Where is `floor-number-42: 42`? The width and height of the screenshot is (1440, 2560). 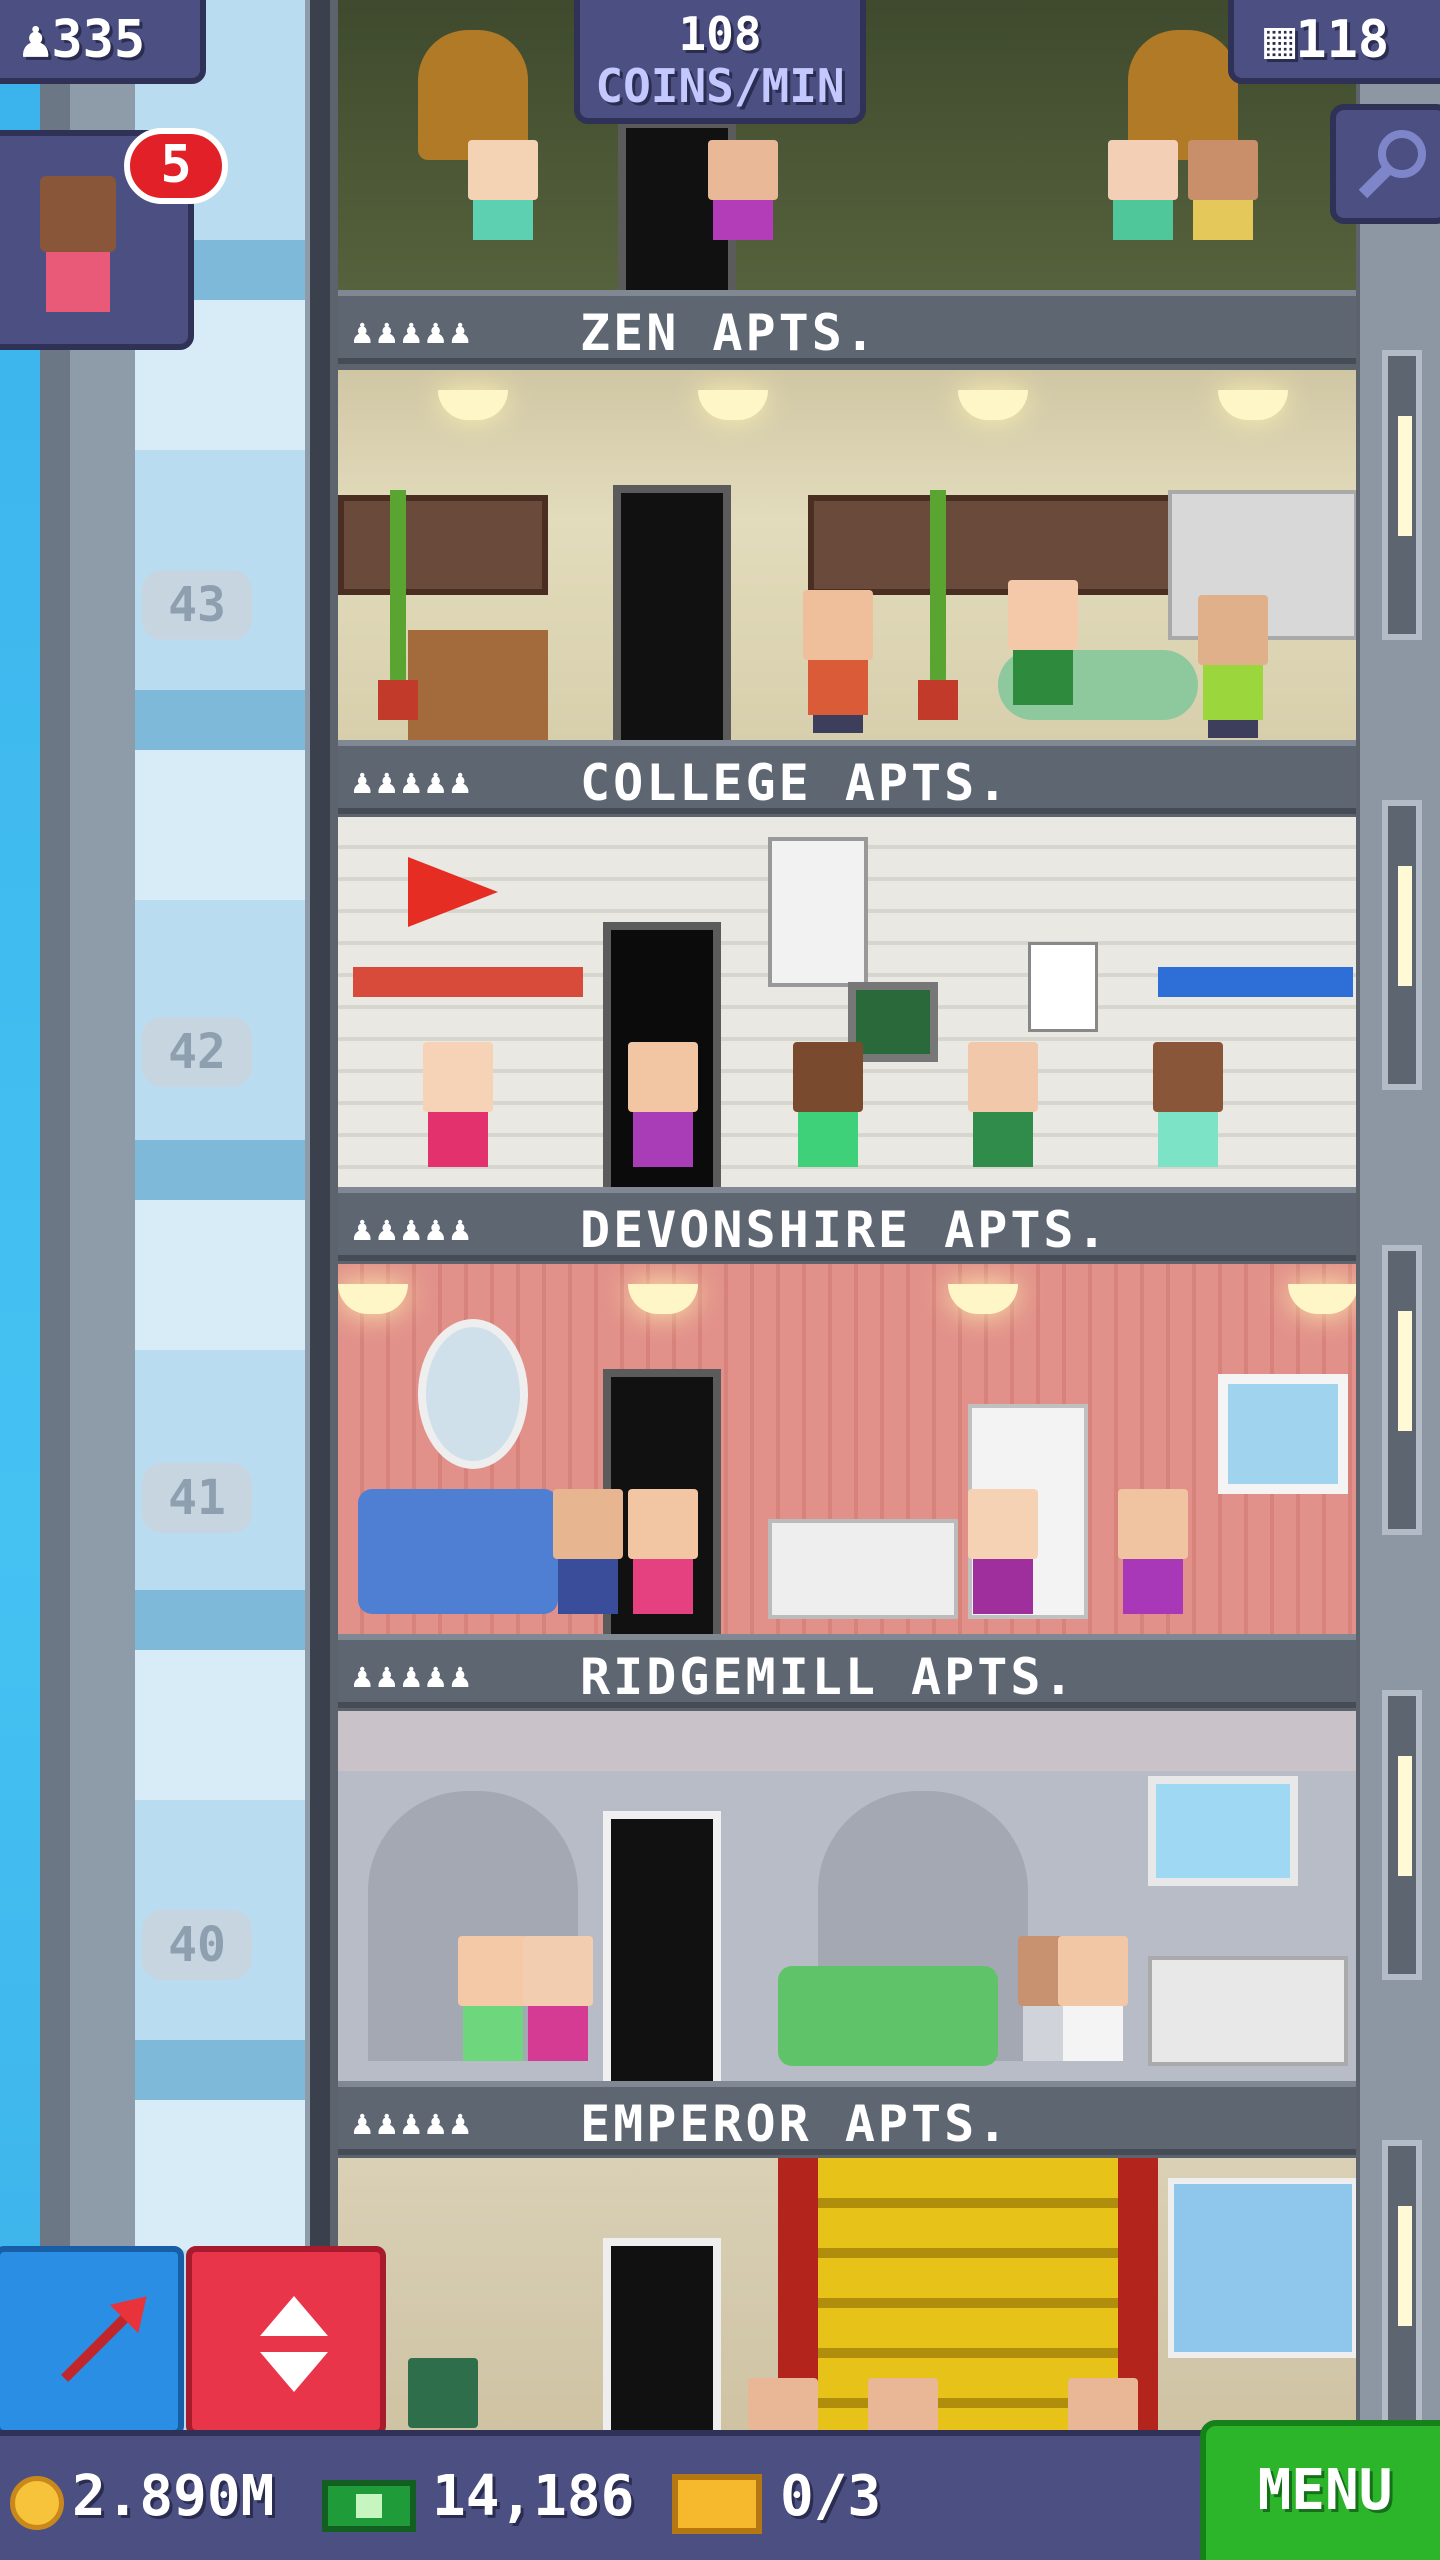 floor-number-42: 42 is located at coordinates (197, 1052).